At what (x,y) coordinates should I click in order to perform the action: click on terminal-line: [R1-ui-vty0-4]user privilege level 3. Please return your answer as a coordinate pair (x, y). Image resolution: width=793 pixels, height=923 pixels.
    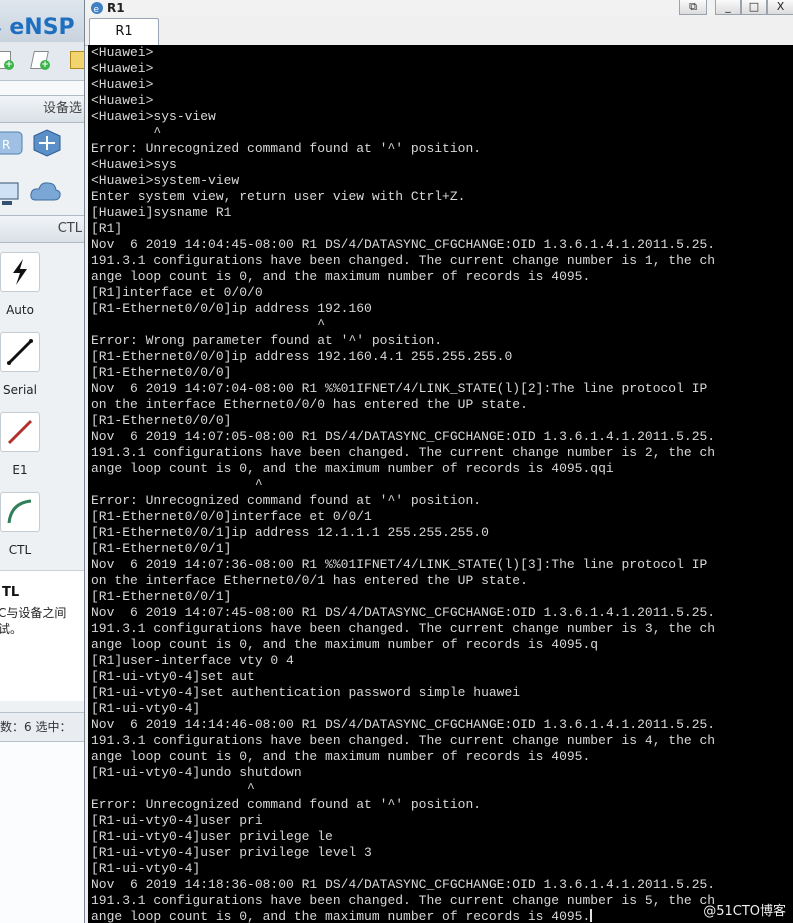
    Looking at the image, I should click on (231, 852).